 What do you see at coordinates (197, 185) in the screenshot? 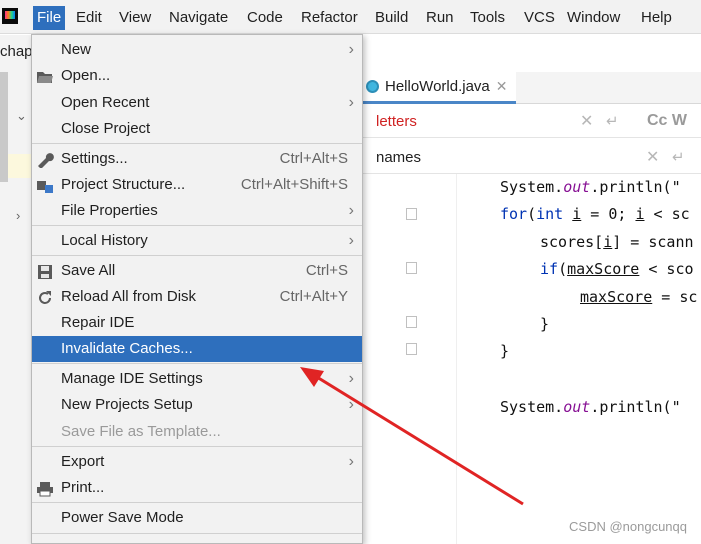
I see `menu-item-project-structure: Project Structure... Ctrl+Alt+Shift+S` at bounding box center [197, 185].